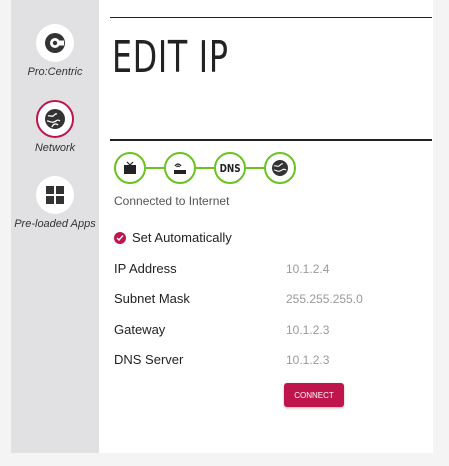  What do you see at coordinates (55, 148) in the screenshot?
I see `sidebar-item-label: Network` at bounding box center [55, 148].